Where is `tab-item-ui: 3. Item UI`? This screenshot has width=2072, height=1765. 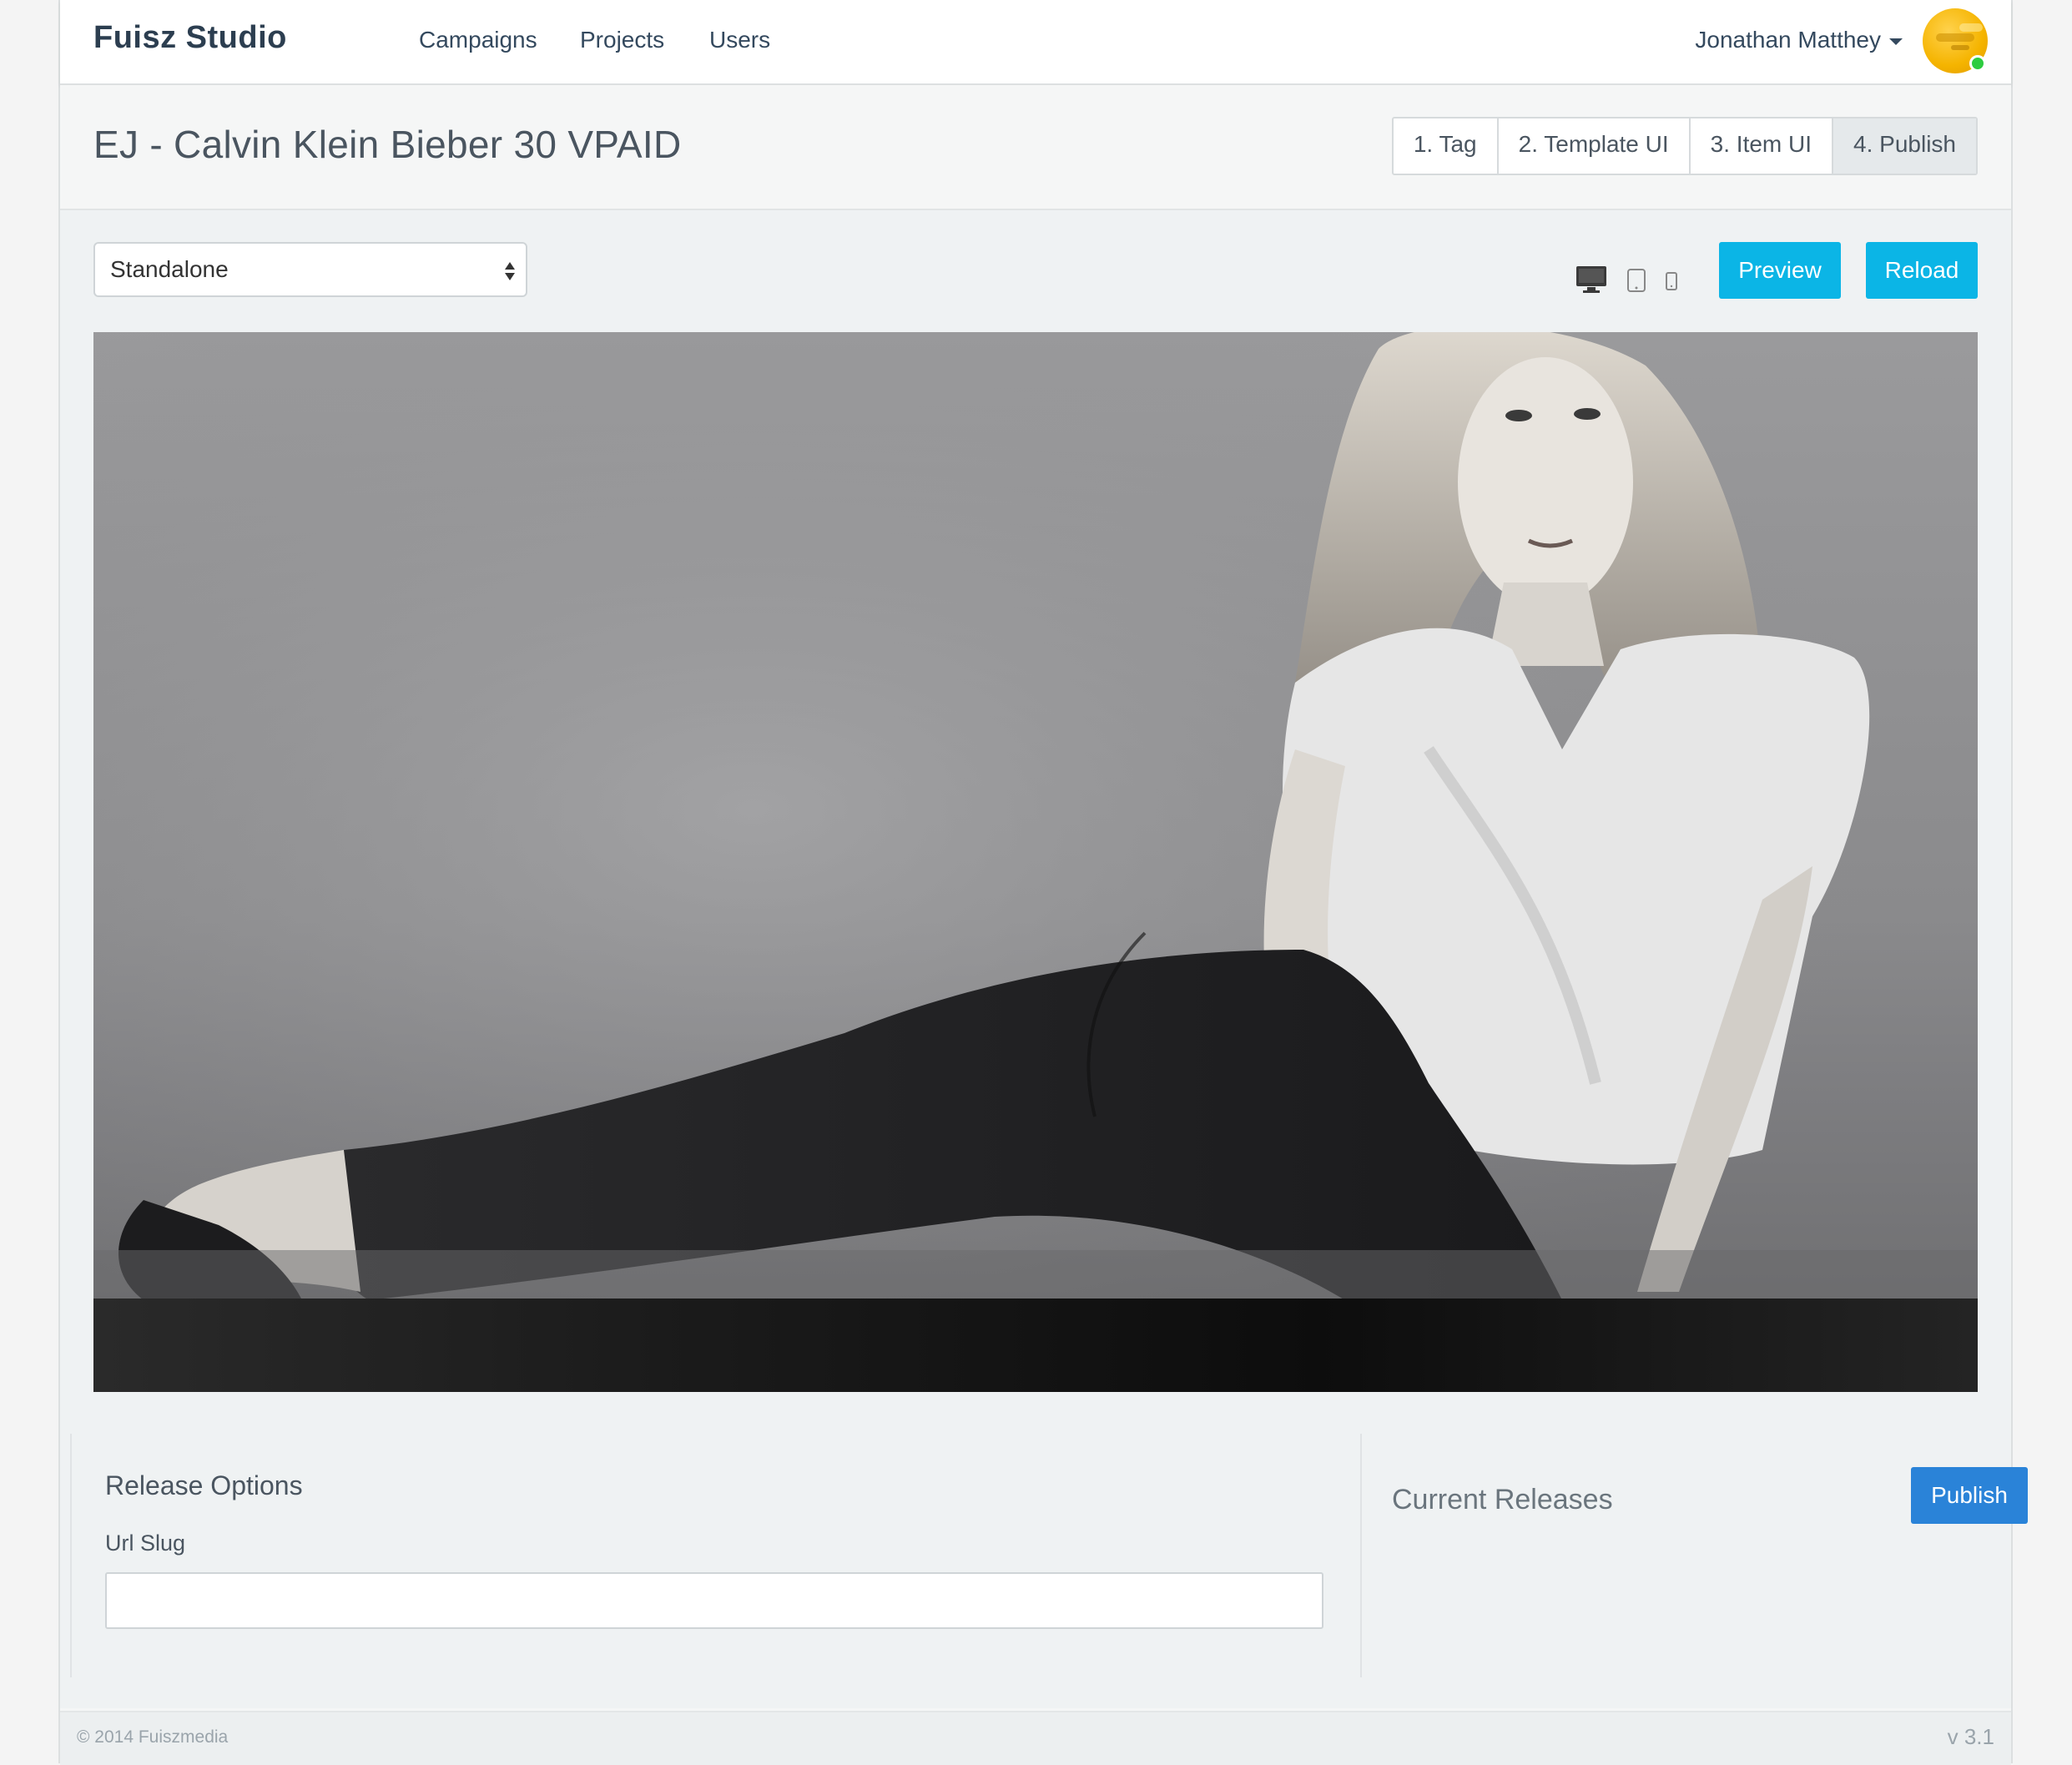
tab-item-ui: 3. Item UI is located at coordinates (1762, 146).